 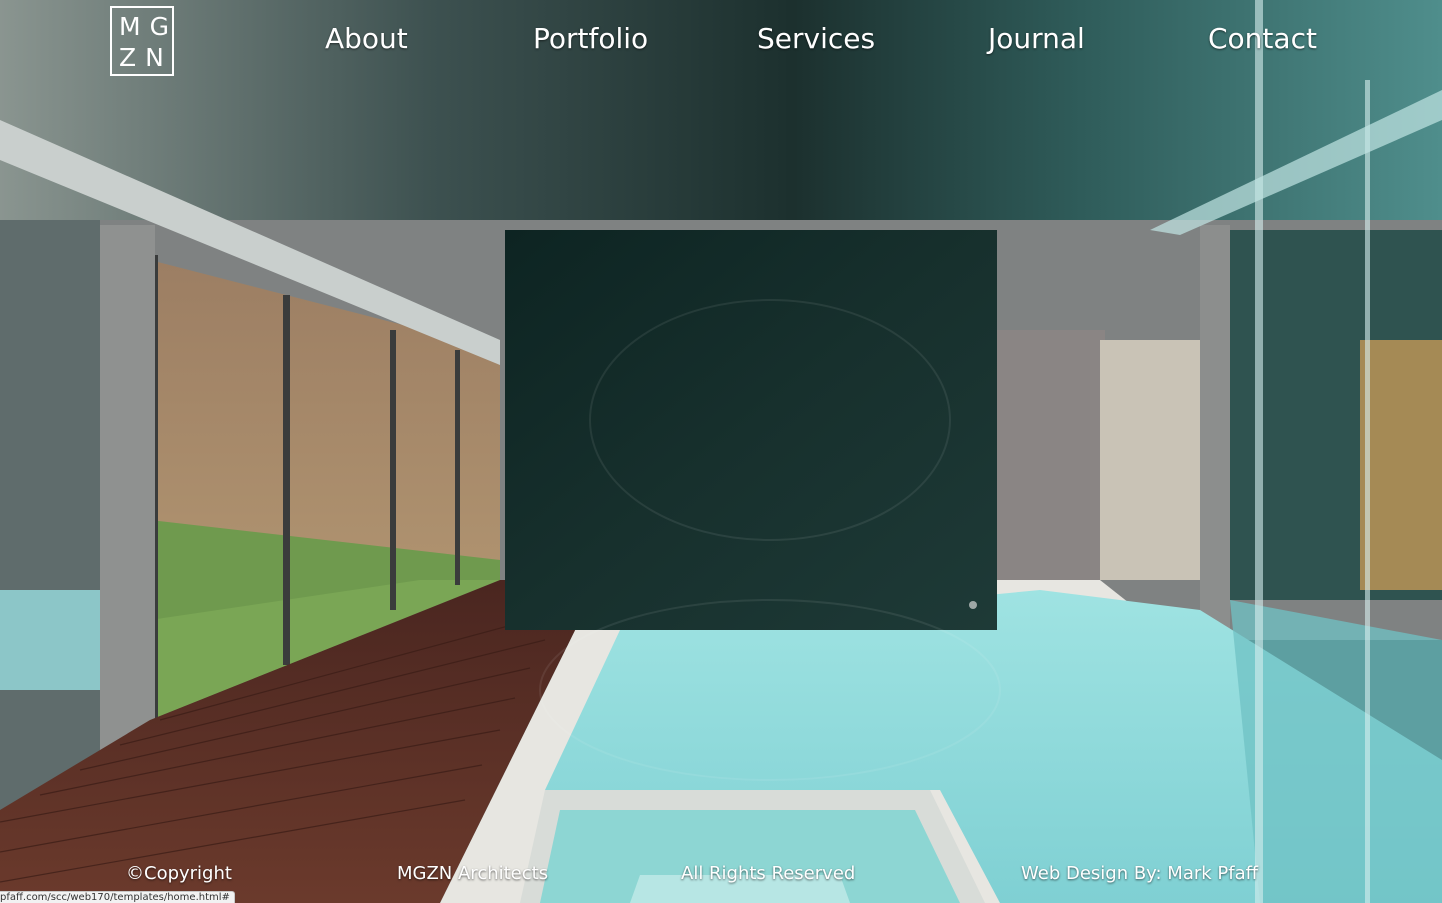 What do you see at coordinates (816, 39) in the screenshot?
I see `nav-link-services: Services` at bounding box center [816, 39].